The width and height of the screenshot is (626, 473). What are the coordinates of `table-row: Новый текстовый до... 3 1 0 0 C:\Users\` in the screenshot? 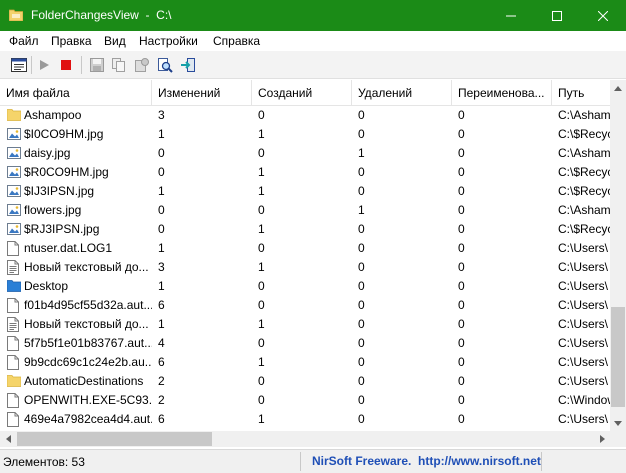 It's located at (305, 267).